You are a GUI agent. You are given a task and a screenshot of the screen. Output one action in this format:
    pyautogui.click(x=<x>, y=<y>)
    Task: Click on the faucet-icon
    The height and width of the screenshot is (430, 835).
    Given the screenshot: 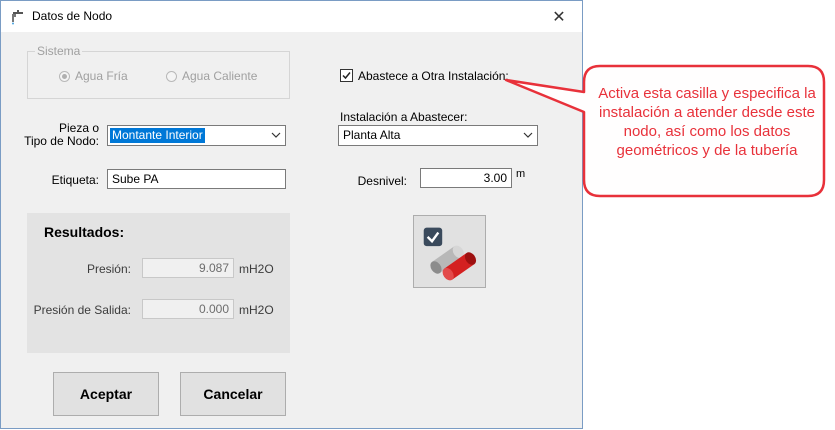 What is the action you would take?
    pyautogui.click(x=17, y=17)
    